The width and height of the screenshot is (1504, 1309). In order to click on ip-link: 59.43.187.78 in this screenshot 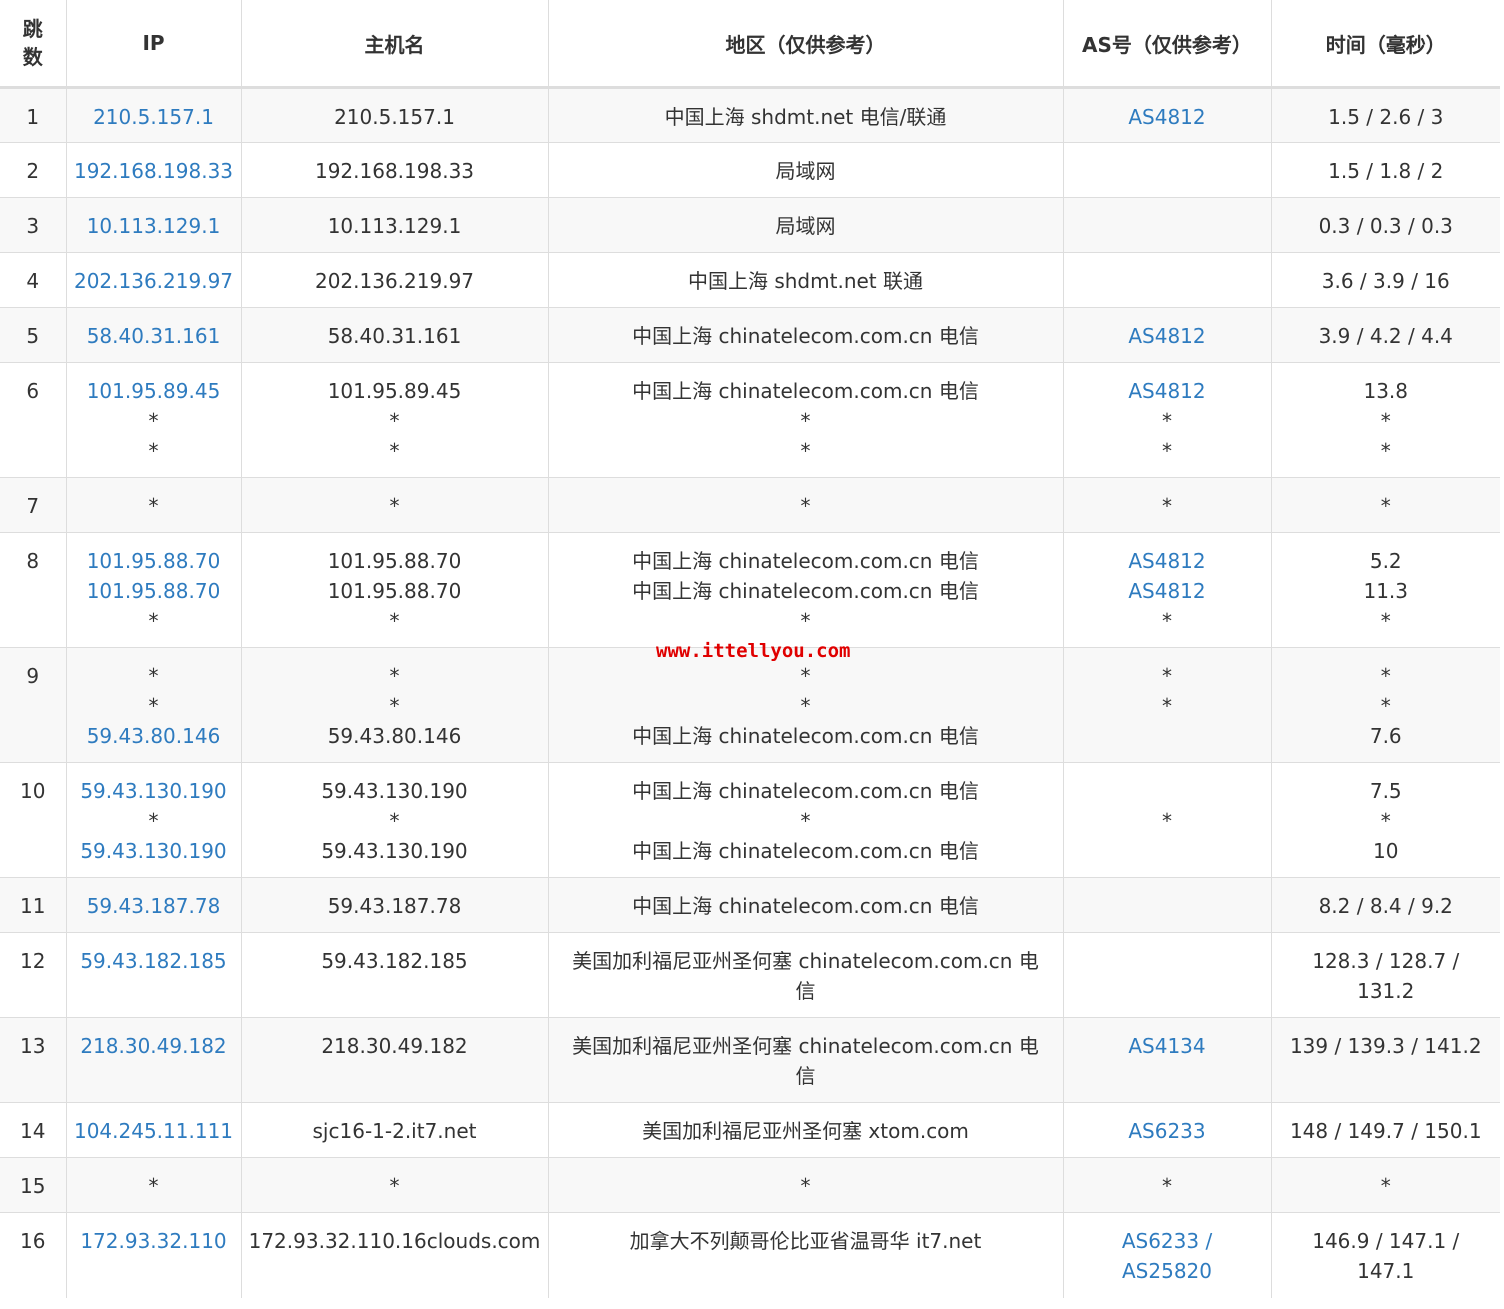, I will do `click(154, 906)`.